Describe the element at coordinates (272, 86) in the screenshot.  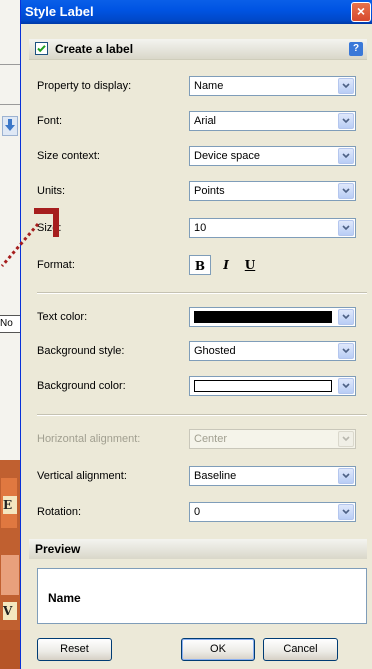
I see `property-dropdown: Name` at that location.